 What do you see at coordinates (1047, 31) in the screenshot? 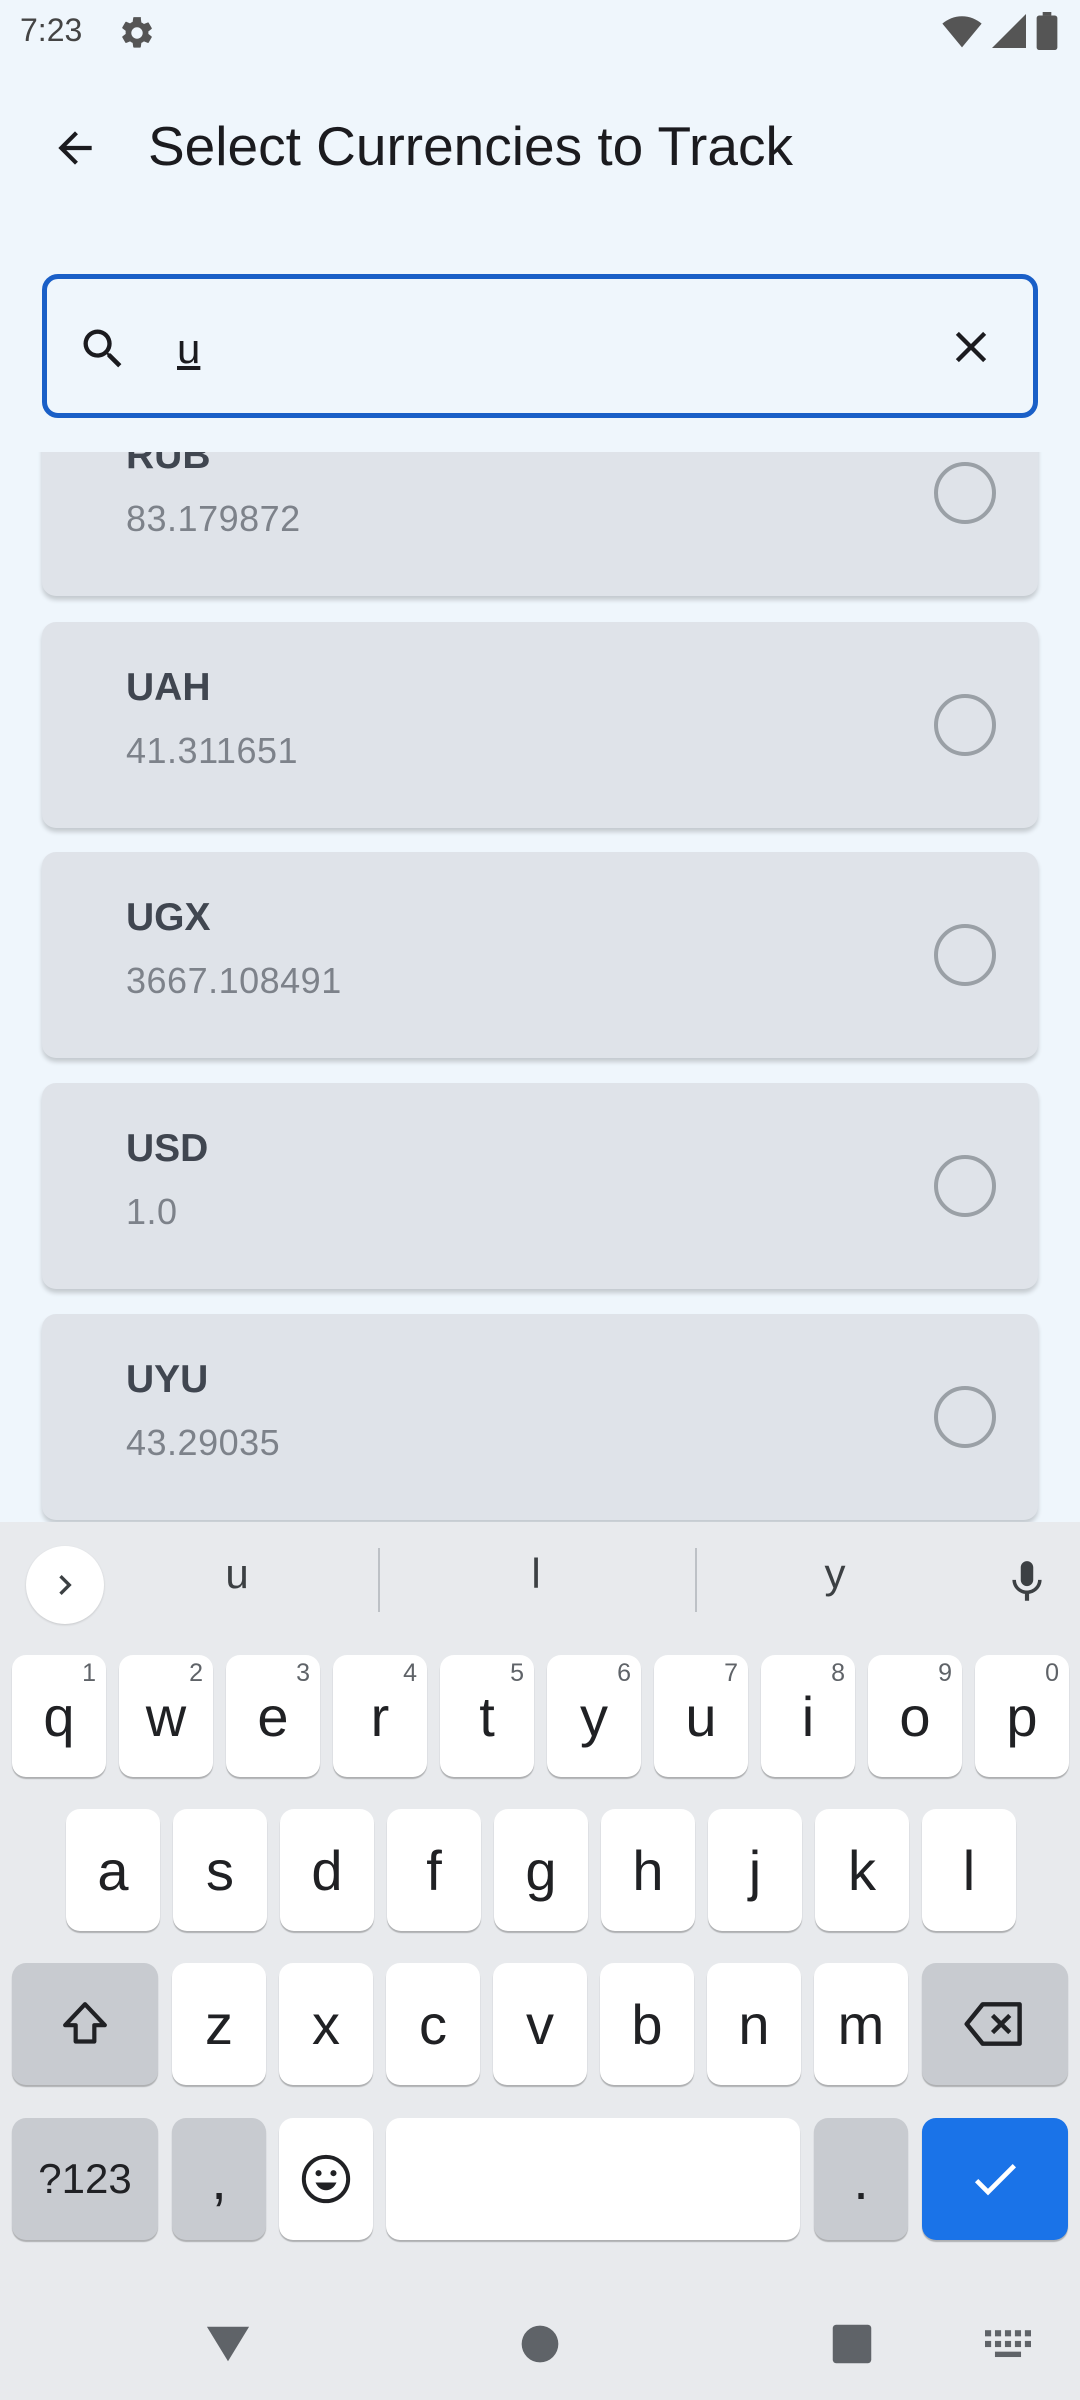
I see `battery-icon` at bounding box center [1047, 31].